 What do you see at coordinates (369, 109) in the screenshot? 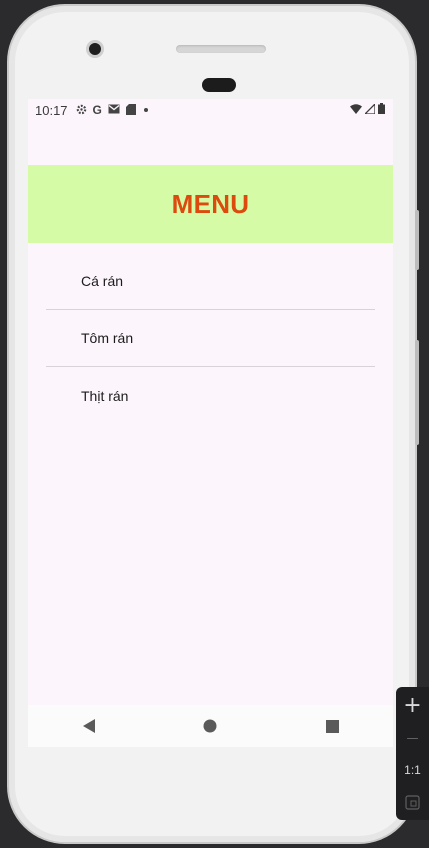
I see `signal-icon` at bounding box center [369, 109].